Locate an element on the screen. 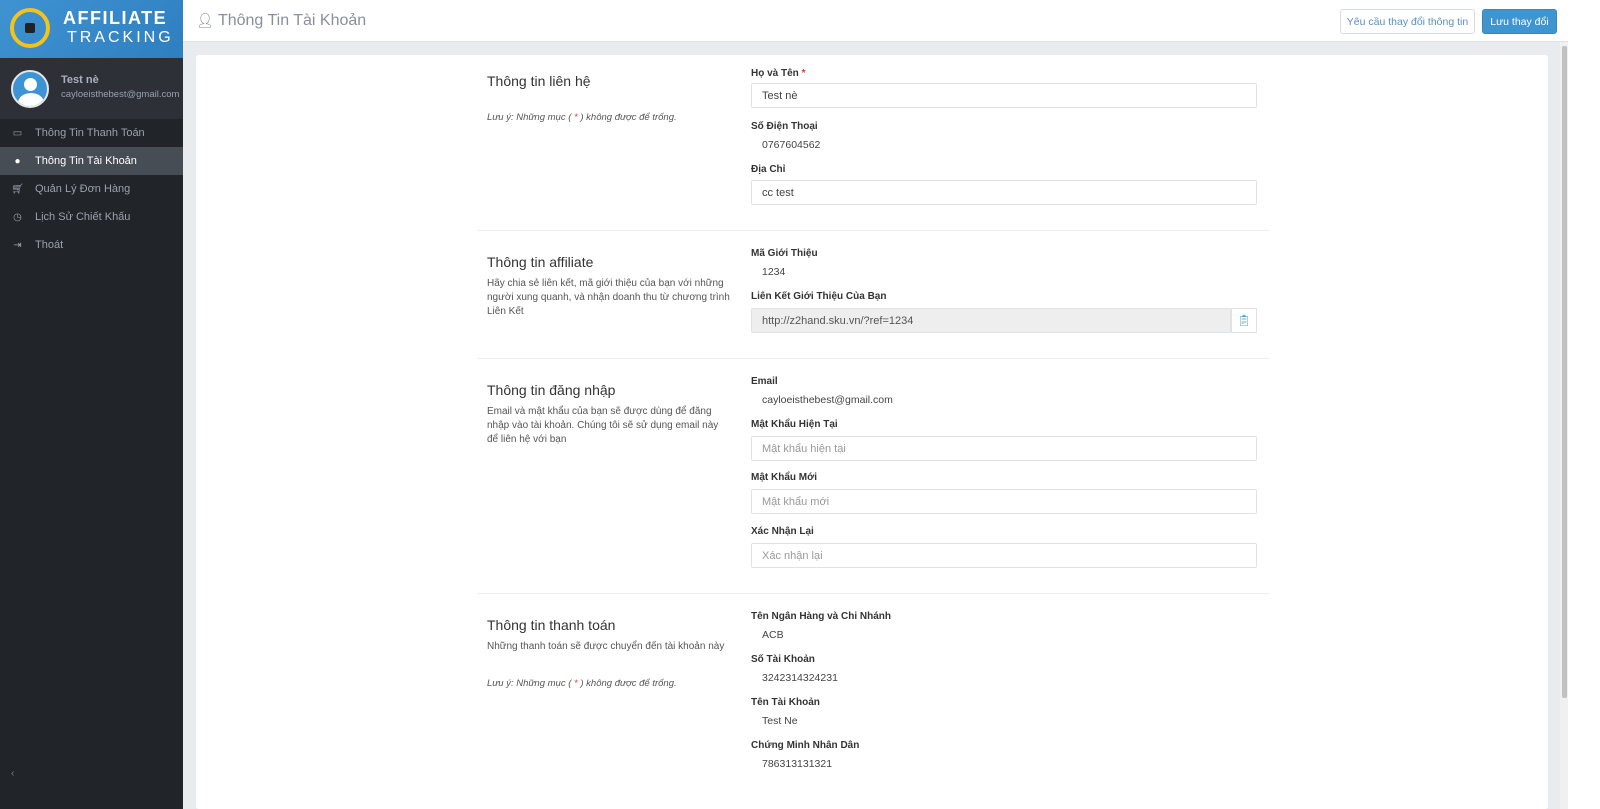 The width and height of the screenshot is (1600, 809). referral-link-input is located at coordinates (991, 320).